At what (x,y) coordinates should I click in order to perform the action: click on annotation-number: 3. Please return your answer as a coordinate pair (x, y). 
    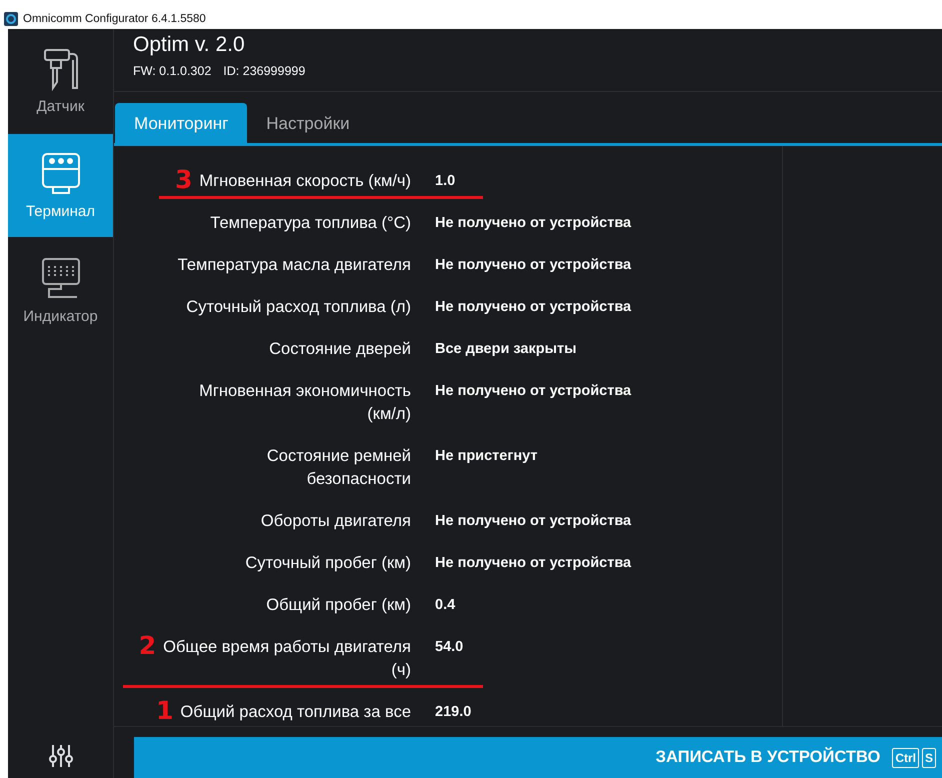
    Looking at the image, I should click on (183, 180).